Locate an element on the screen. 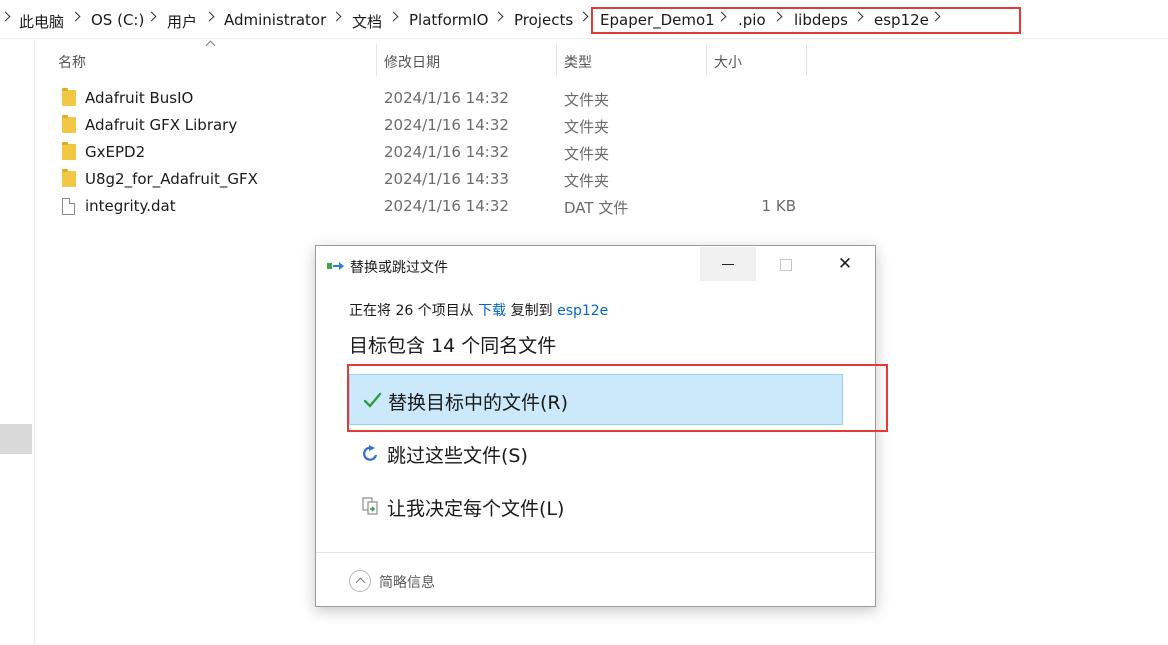  copy-progress-text: 正在将 26 个项目从 下载 复制到 esp12e is located at coordinates (478, 310).